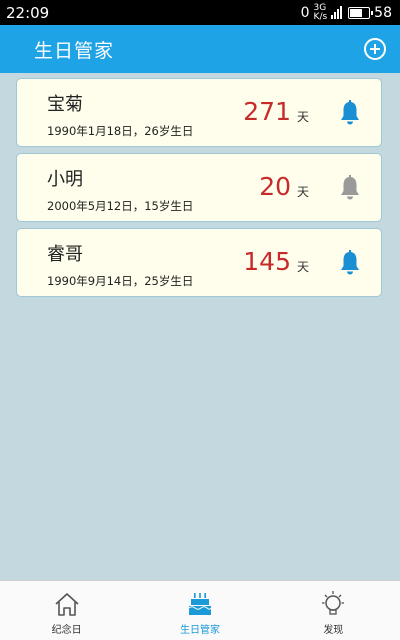  Describe the element at coordinates (200, 12) in the screenshot. I see `status-bar: 22:09 0 3G K/s 58` at that location.